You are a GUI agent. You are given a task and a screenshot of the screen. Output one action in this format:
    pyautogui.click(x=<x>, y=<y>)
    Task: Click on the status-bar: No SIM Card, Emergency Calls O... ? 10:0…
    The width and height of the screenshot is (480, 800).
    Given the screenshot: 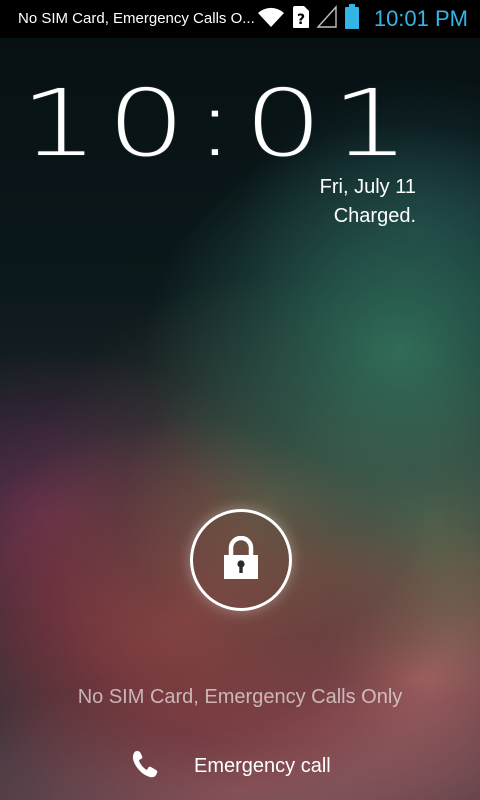 What is the action you would take?
    pyautogui.click(x=240, y=19)
    